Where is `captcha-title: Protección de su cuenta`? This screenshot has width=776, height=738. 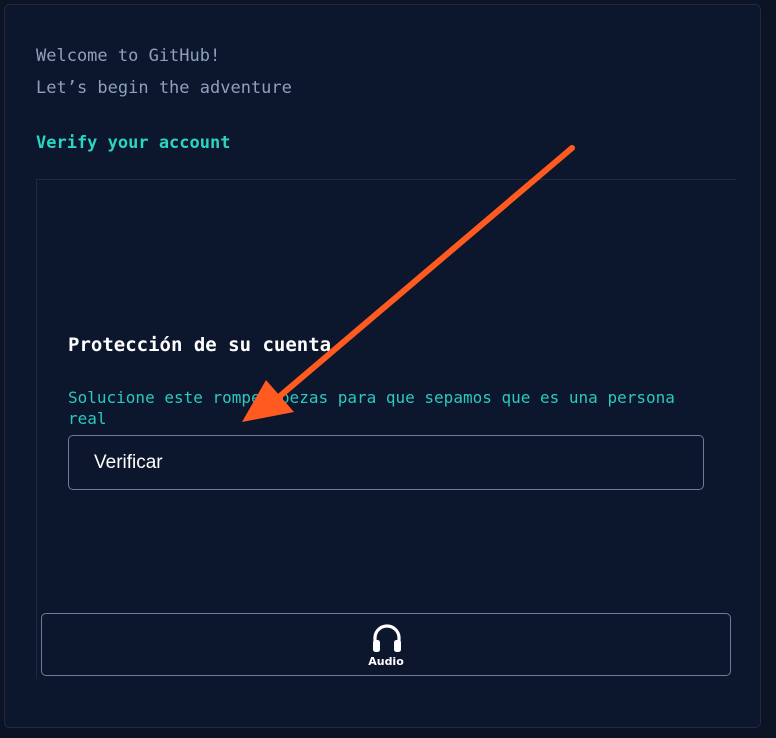 captcha-title: Protección de su cuenta is located at coordinates (200, 345).